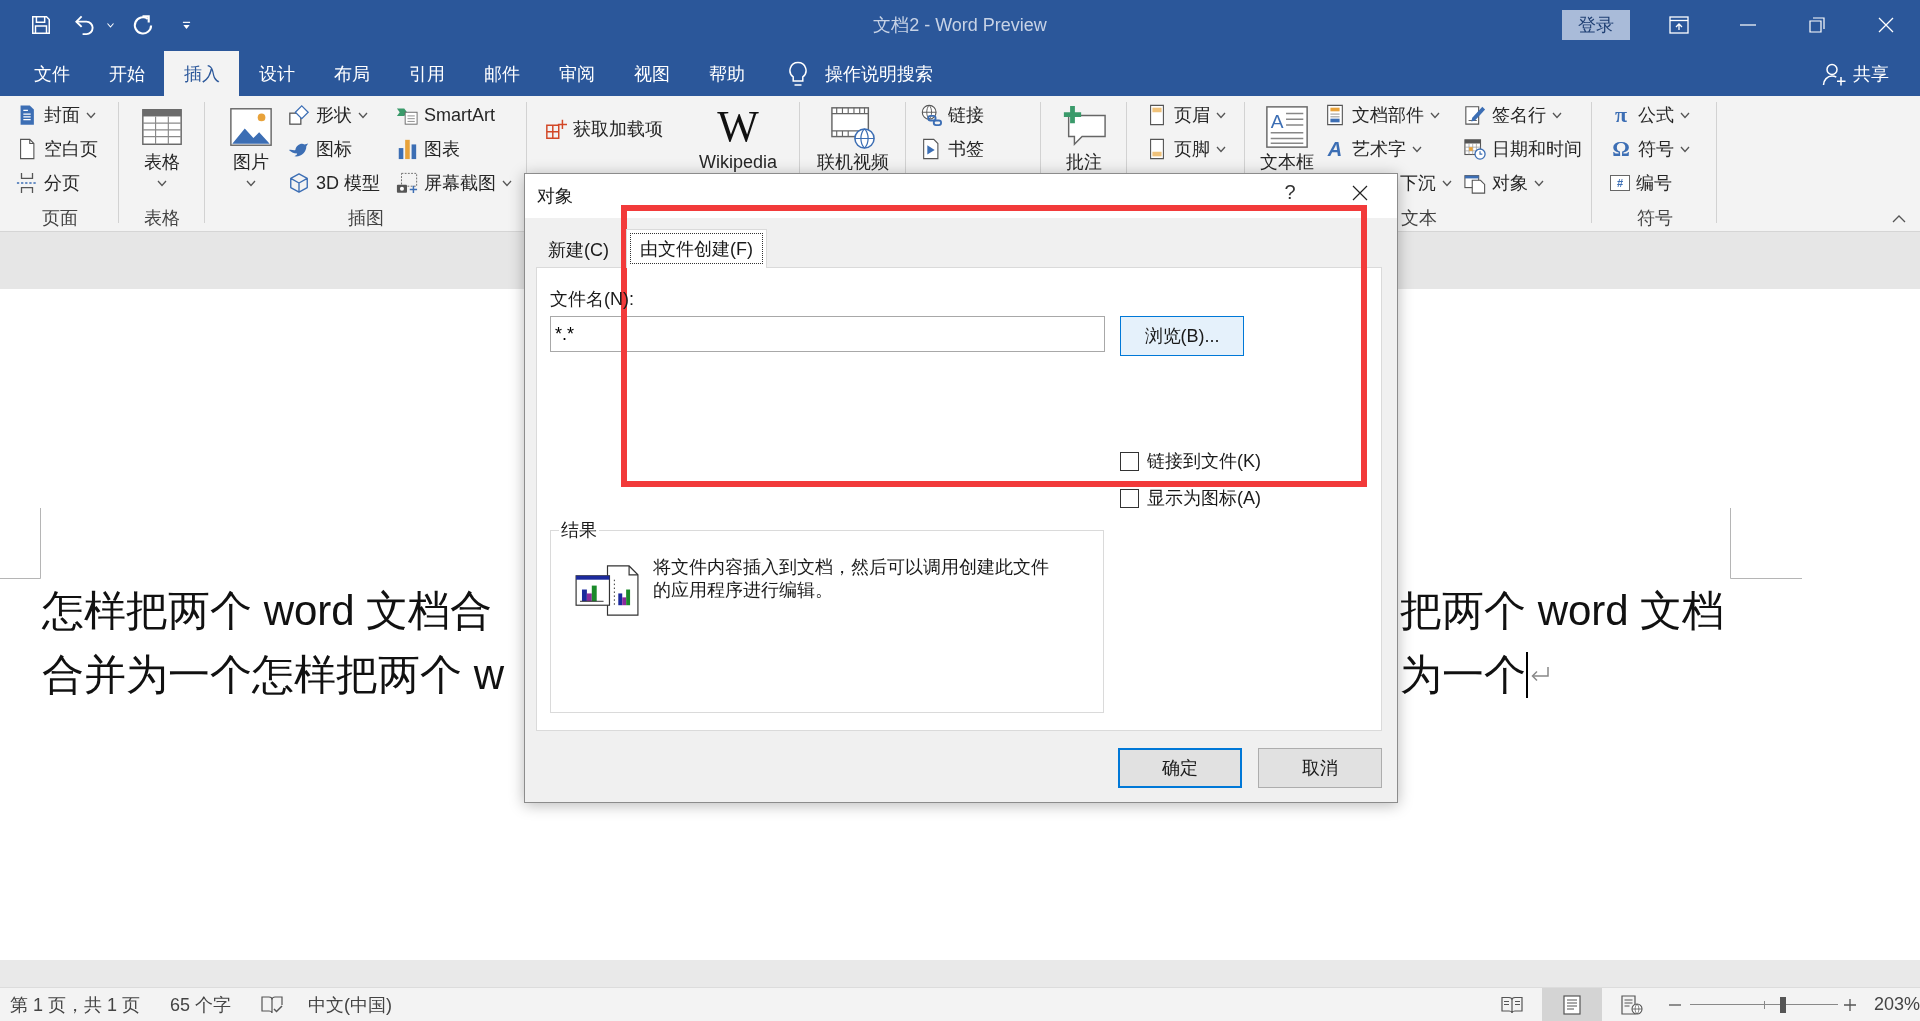  Describe the element at coordinates (1475, 183) in the screenshot. I see `window-page-icon` at that location.